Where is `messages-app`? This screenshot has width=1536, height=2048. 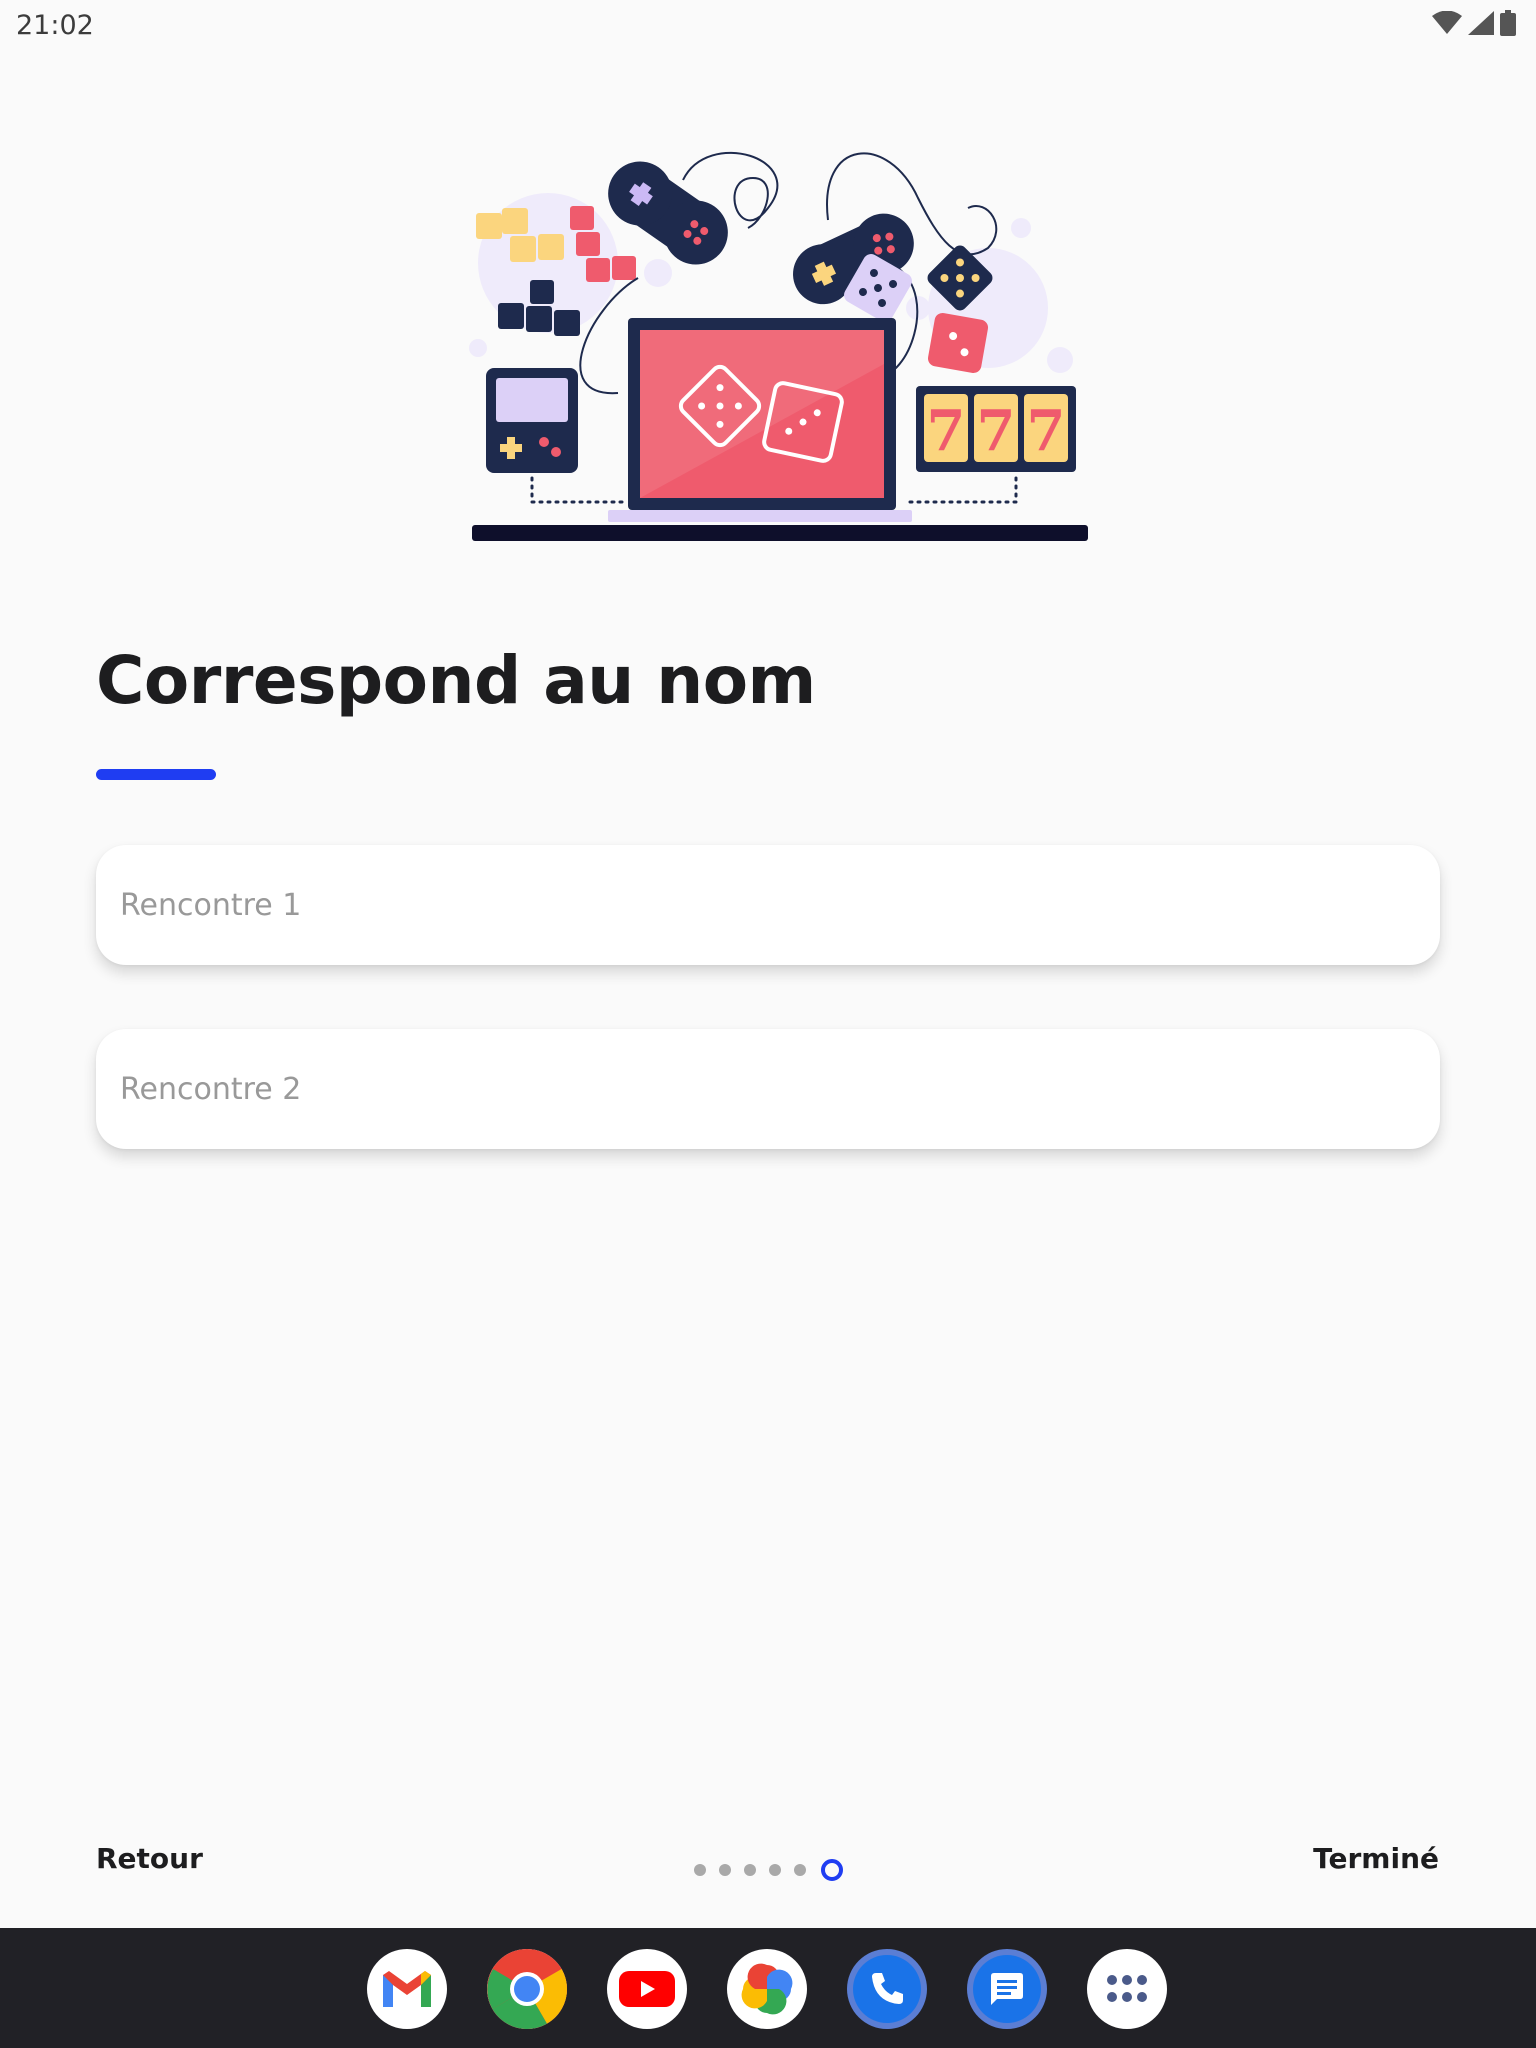 messages-app is located at coordinates (1007, 1989).